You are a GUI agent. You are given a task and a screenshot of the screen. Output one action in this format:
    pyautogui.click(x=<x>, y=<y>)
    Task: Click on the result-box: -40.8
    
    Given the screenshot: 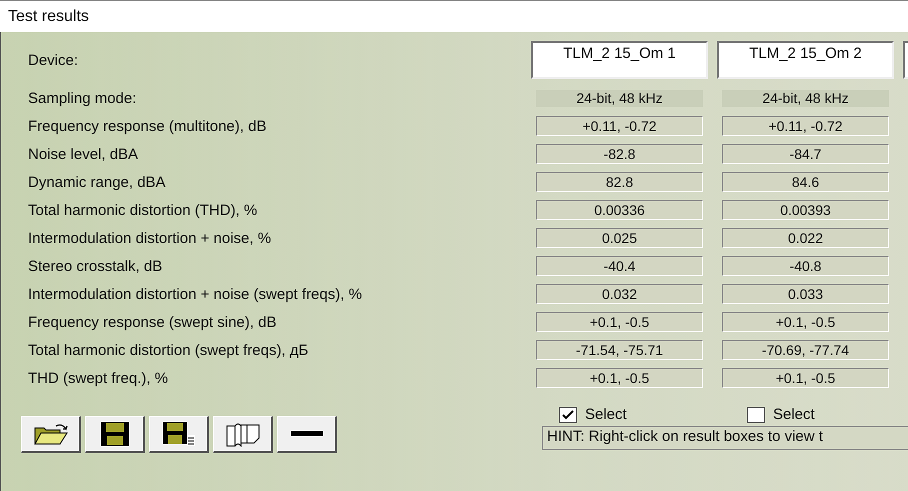 What is the action you would take?
    pyautogui.click(x=805, y=266)
    